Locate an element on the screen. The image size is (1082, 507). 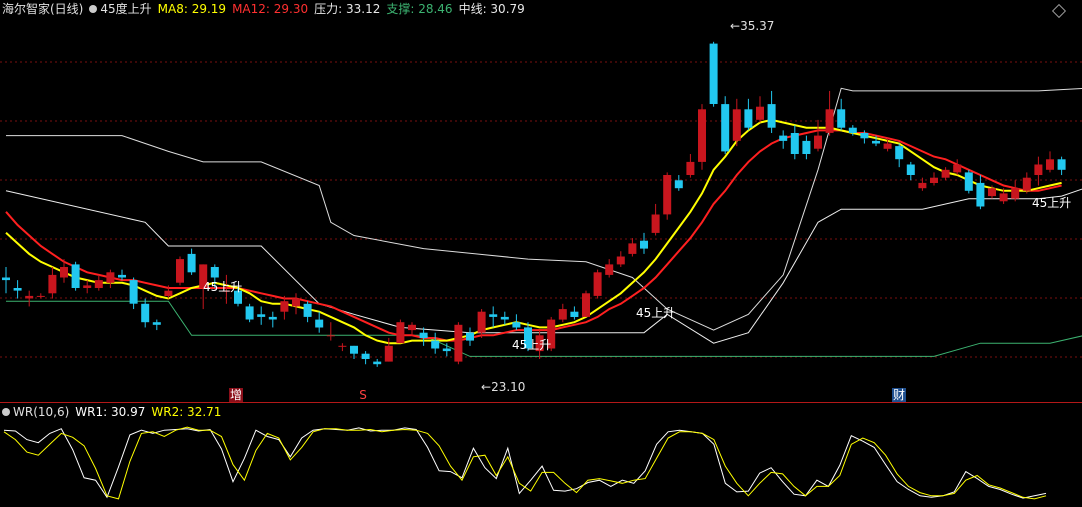
low-price-annotation: ←23.10 is located at coordinates (503, 387).